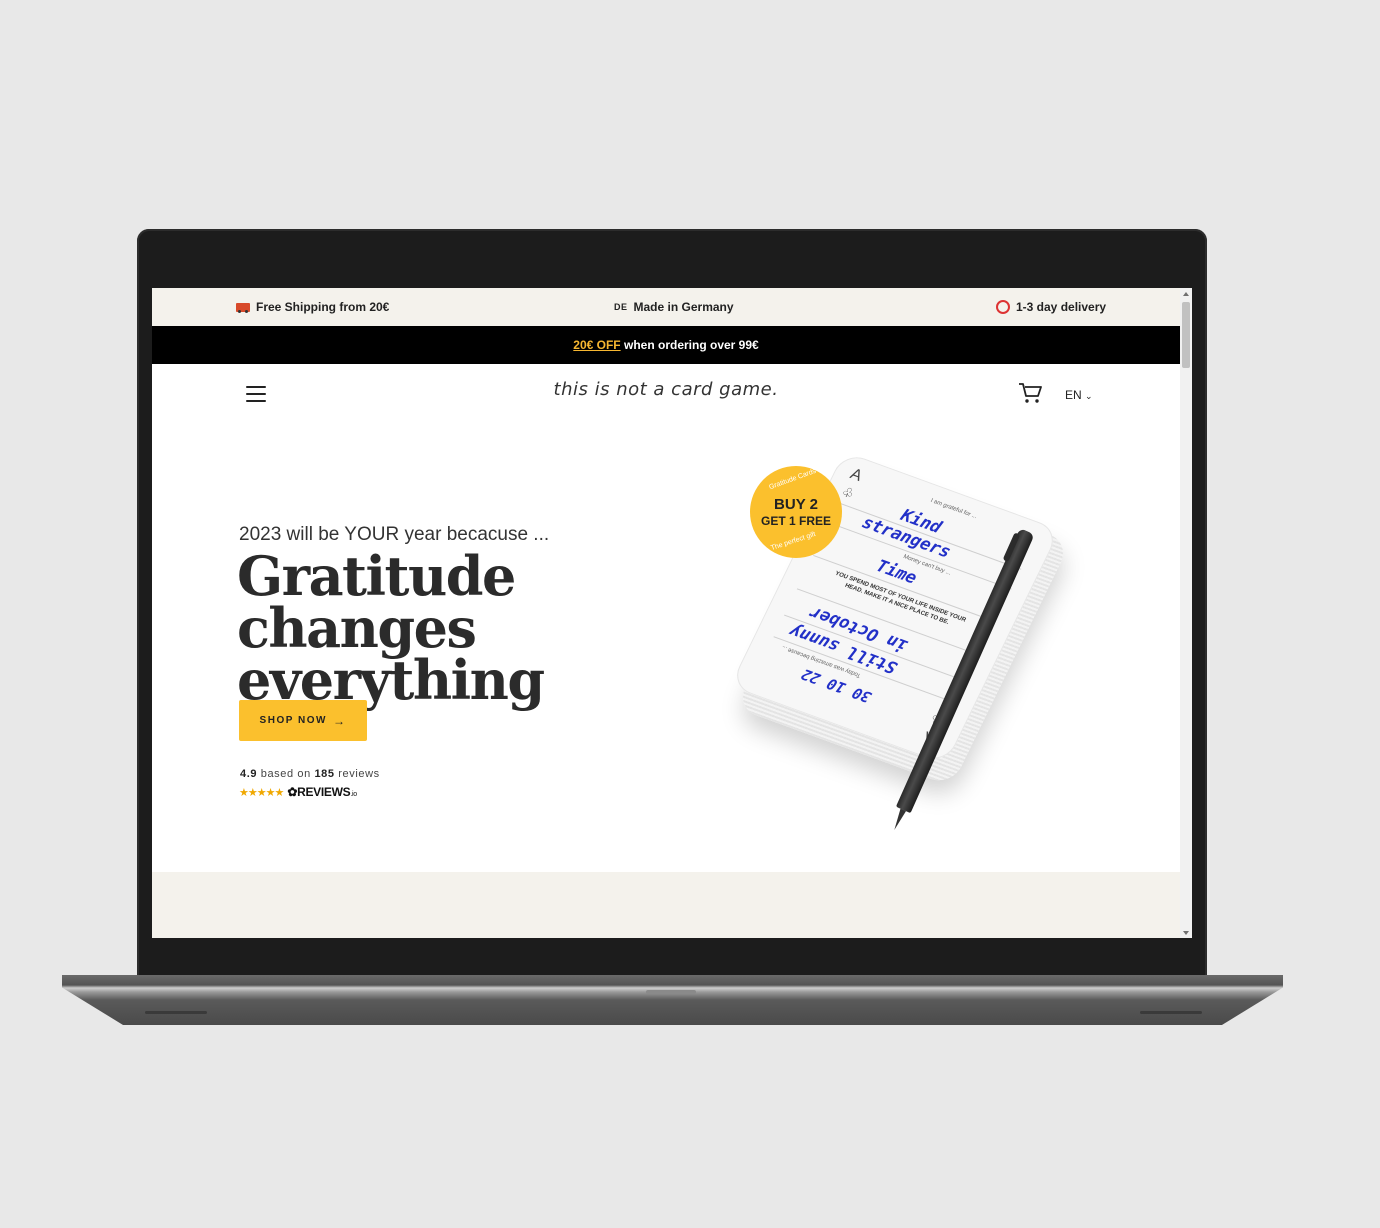 This screenshot has width=1380, height=1228. I want to click on made-in-germany-notice: DE Made in Germany, so click(674, 307).